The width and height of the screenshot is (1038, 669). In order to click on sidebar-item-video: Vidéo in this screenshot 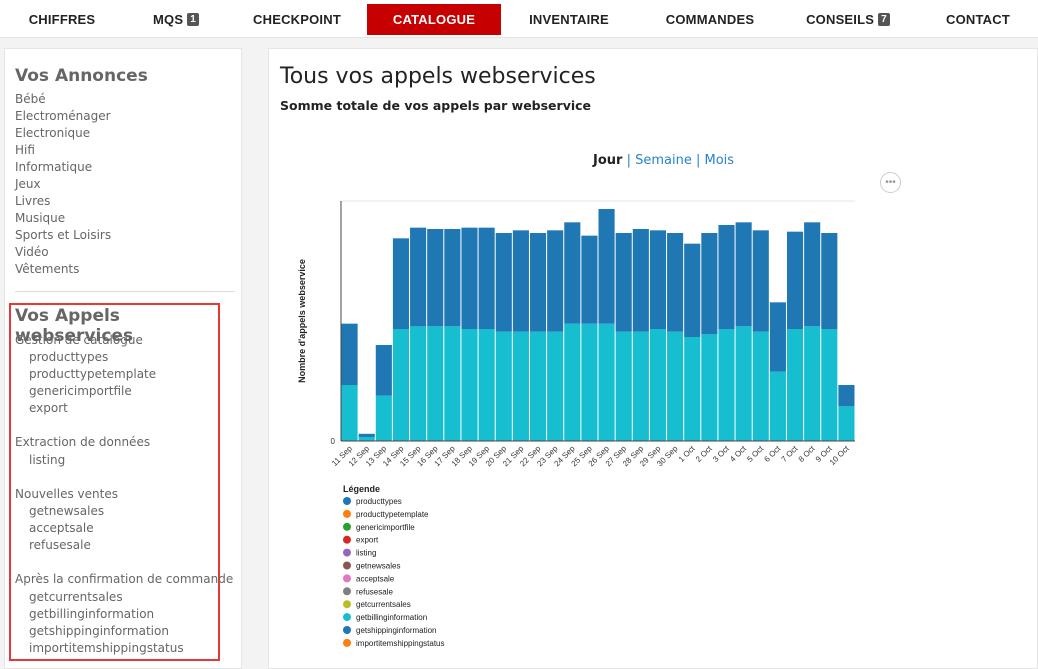, I will do `click(32, 252)`.